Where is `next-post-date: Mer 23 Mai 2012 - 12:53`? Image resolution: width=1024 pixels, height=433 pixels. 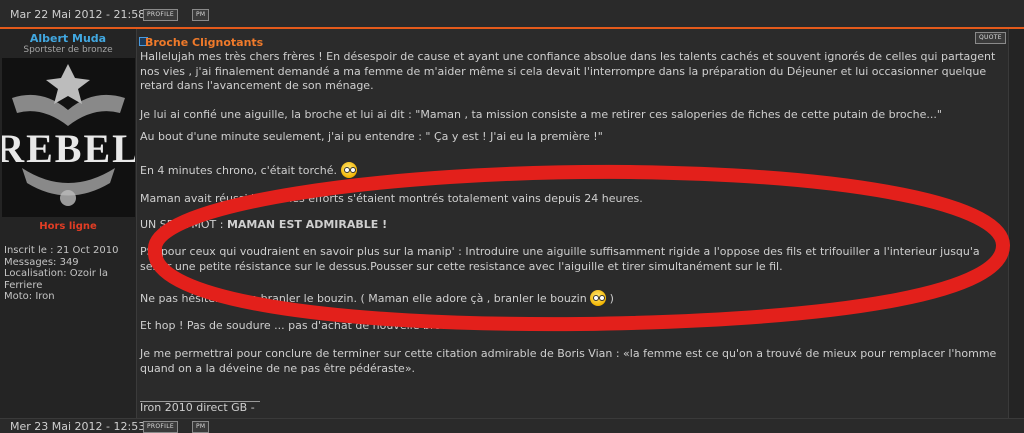
next-post-date: Mer 23 Mai 2012 - 12:53 is located at coordinates (78, 426).